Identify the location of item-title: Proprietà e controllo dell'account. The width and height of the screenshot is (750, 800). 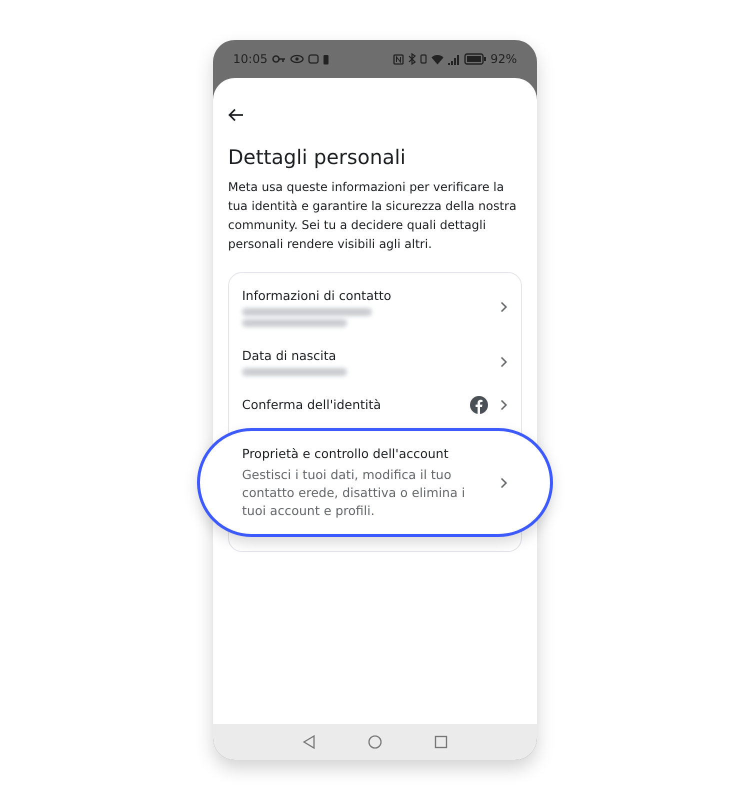
(346, 454).